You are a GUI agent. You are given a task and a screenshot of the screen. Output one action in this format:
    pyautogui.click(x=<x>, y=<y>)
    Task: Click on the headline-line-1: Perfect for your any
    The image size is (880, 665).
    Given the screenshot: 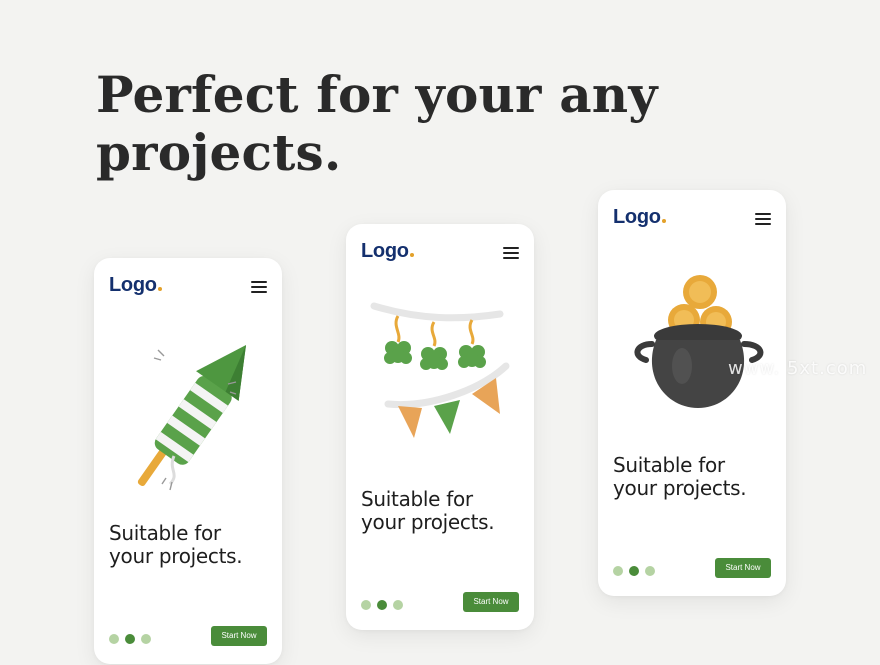 What is the action you would take?
    pyautogui.click(x=377, y=94)
    